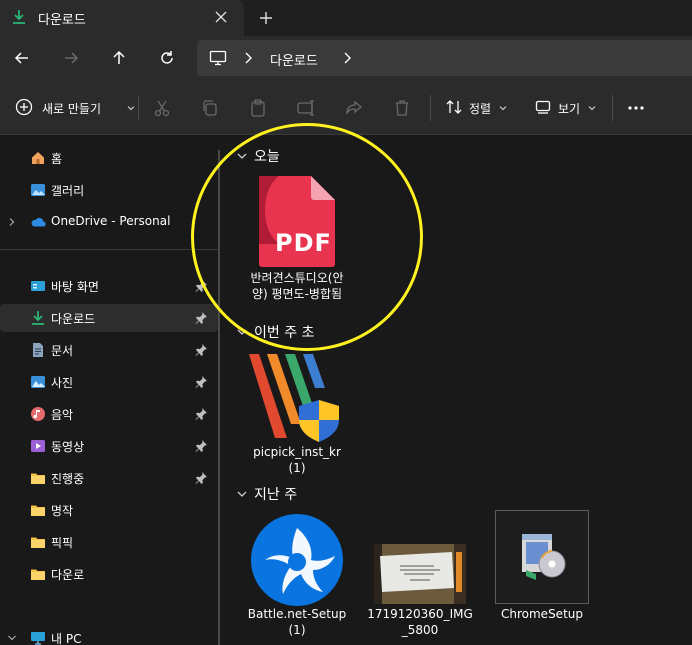  What do you see at coordinates (266, 18) in the screenshot?
I see `new-tab-button` at bounding box center [266, 18].